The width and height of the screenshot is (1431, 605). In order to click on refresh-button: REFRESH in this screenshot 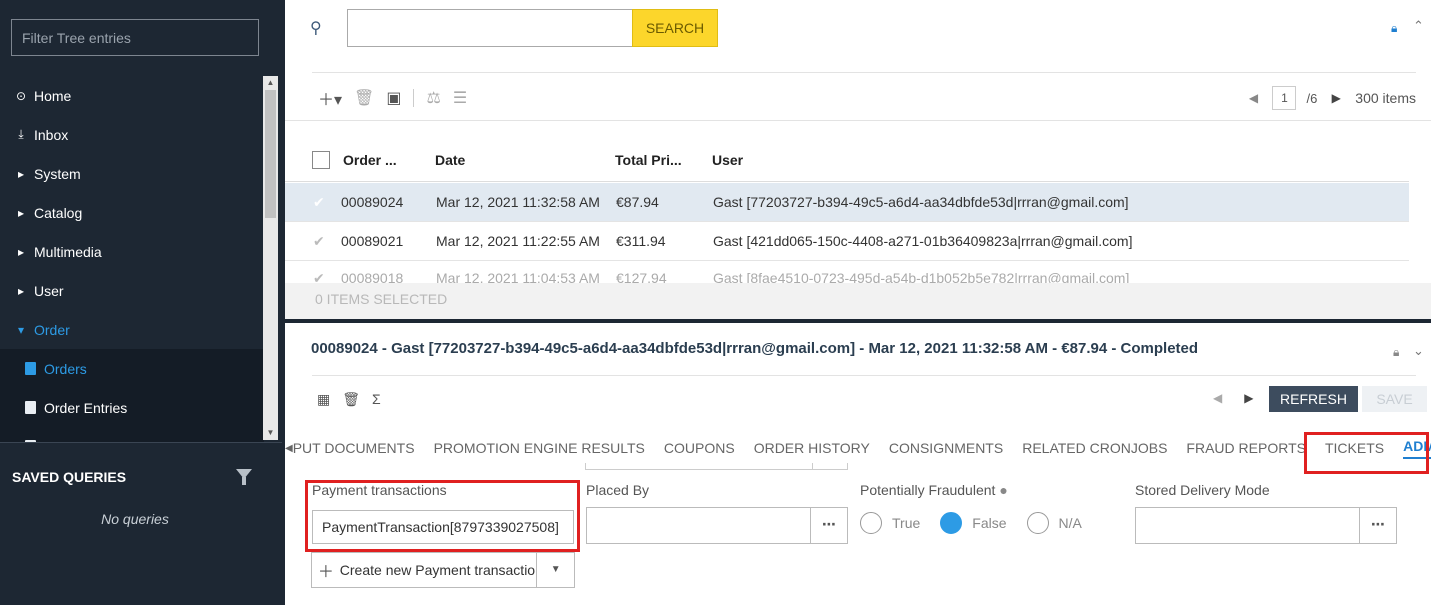, I will do `click(1313, 399)`.